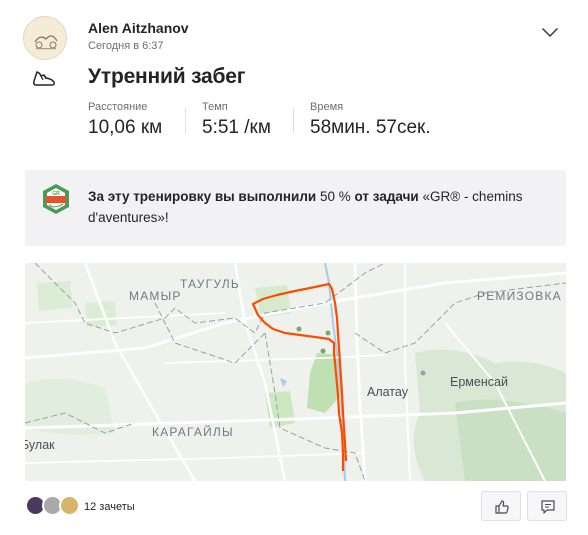  Describe the element at coordinates (202, 196) in the screenshot. I see `challenge-text-prefix: За эту тренировку вы выполнили` at that location.